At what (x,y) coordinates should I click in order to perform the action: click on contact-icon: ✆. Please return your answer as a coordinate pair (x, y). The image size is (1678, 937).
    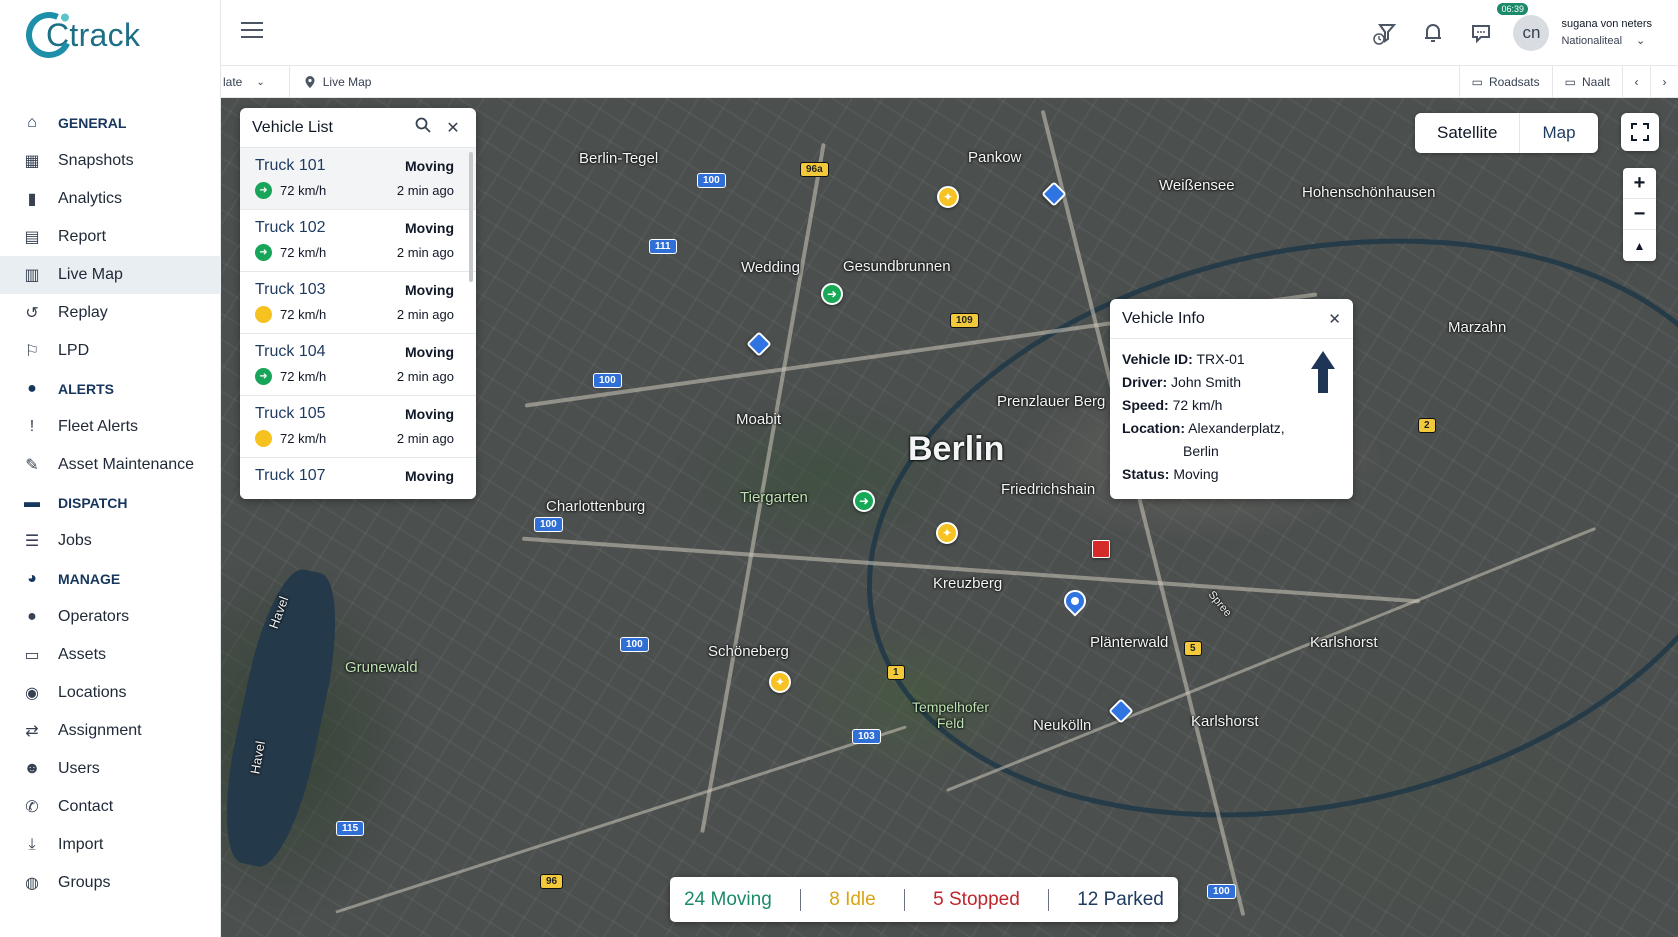
    Looking at the image, I should click on (32, 807).